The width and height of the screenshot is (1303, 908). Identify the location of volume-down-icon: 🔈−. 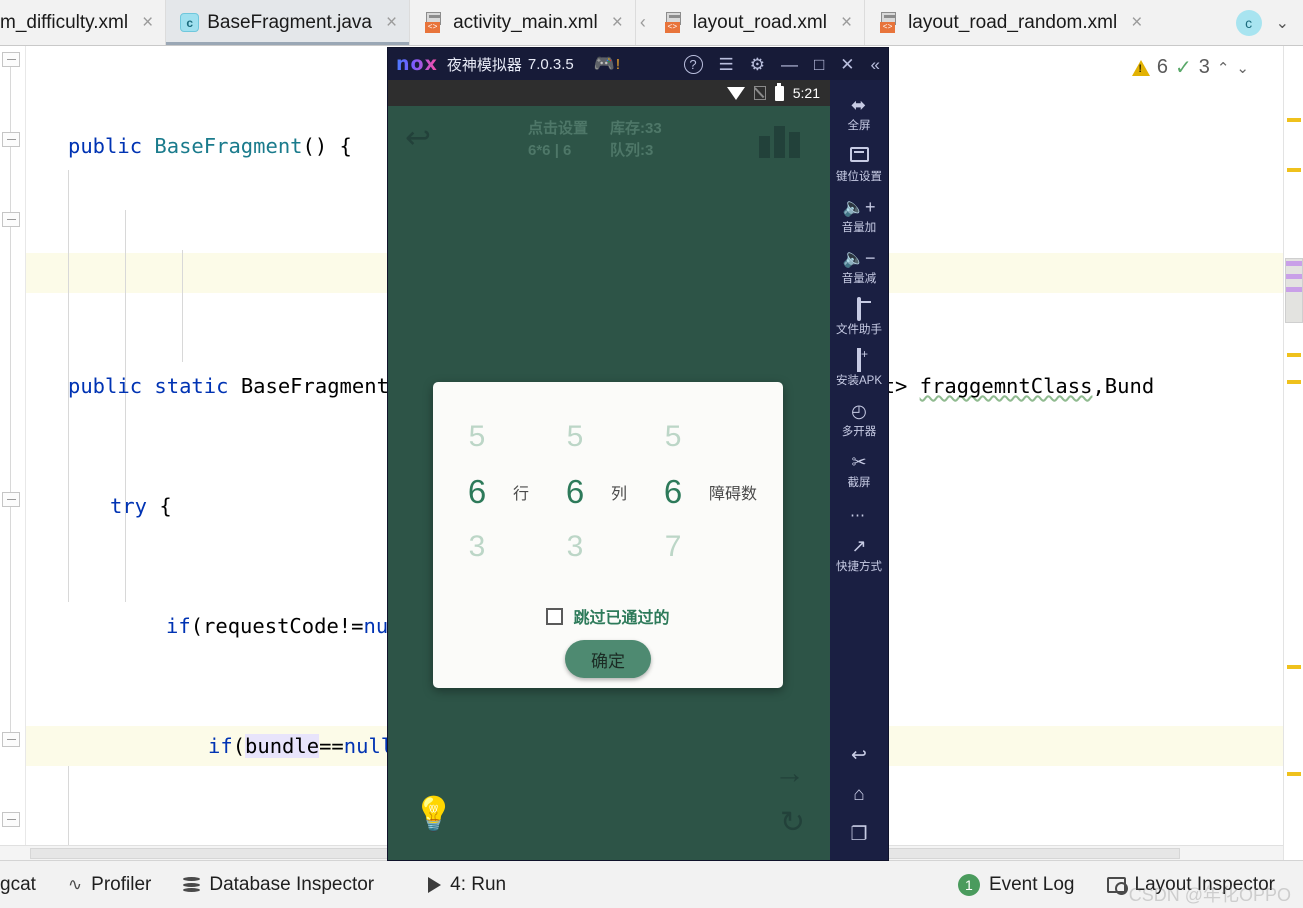
(859, 258).